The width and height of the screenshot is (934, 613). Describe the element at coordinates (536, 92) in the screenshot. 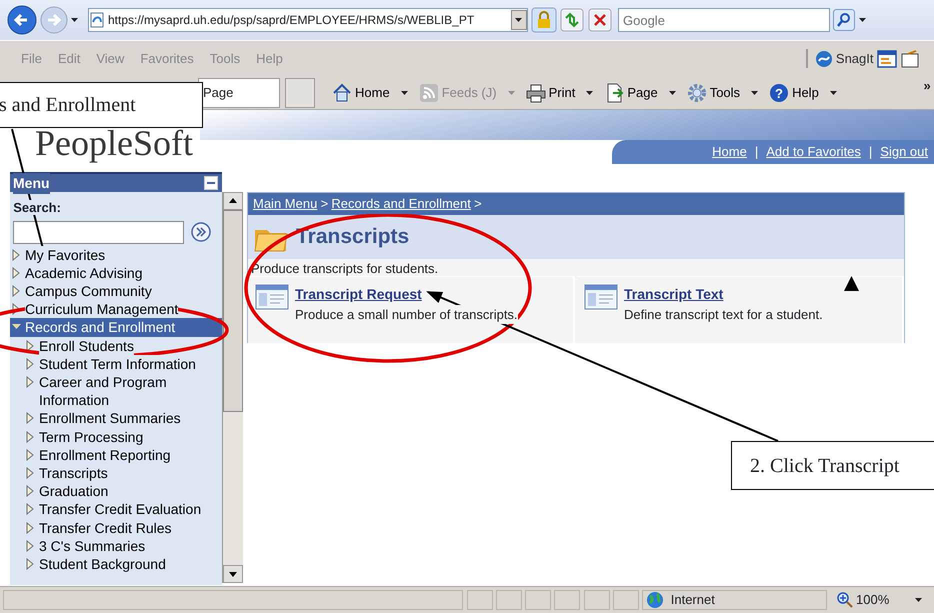

I see `printer-icon` at that location.